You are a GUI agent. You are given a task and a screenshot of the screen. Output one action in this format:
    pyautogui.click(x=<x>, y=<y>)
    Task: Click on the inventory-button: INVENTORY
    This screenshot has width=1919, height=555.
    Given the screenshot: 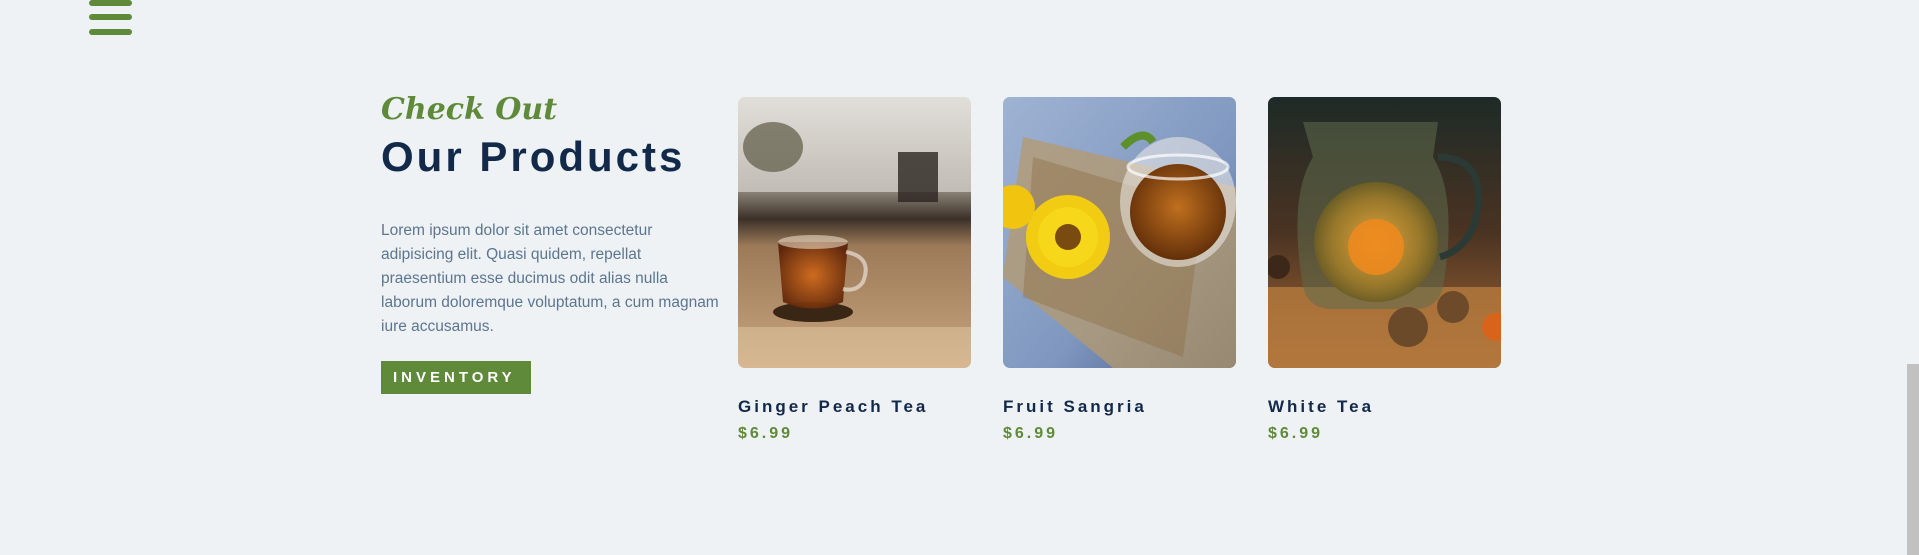 What is the action you would take?
    pyautogui.click(x=456, y=377)
    